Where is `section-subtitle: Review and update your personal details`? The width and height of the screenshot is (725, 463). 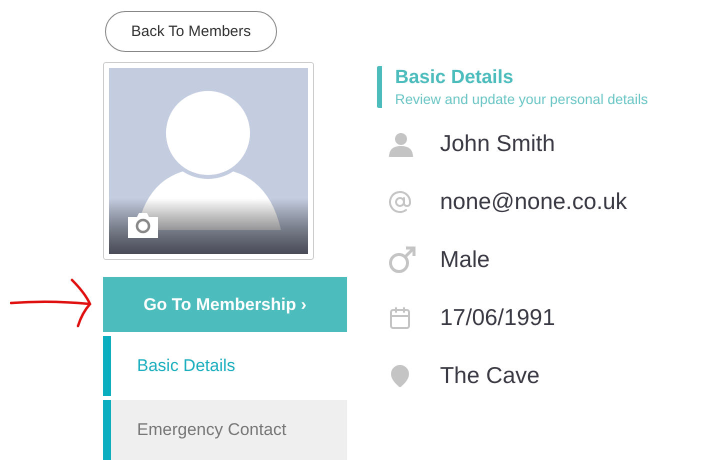 section-subtitle: Review and update your personal details is located at coordinates (521, 99).